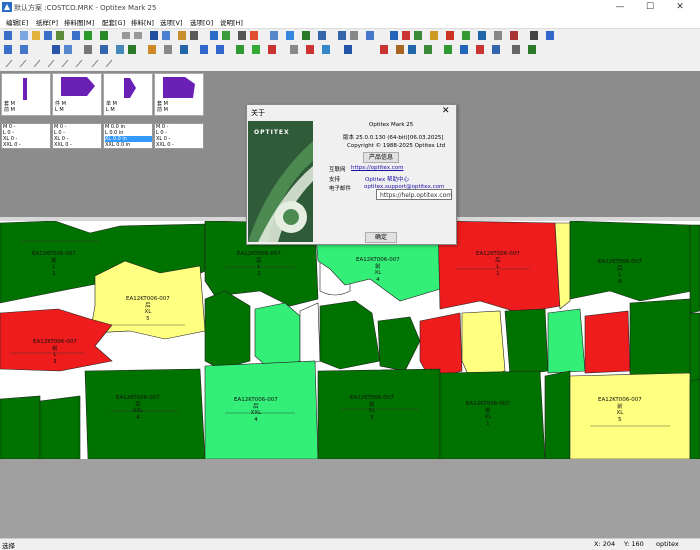  What do you see at coordinates (128, 145) in the screenshot?
I see `size-row: XXL 0.0 in` at bounding box center [128, 145].